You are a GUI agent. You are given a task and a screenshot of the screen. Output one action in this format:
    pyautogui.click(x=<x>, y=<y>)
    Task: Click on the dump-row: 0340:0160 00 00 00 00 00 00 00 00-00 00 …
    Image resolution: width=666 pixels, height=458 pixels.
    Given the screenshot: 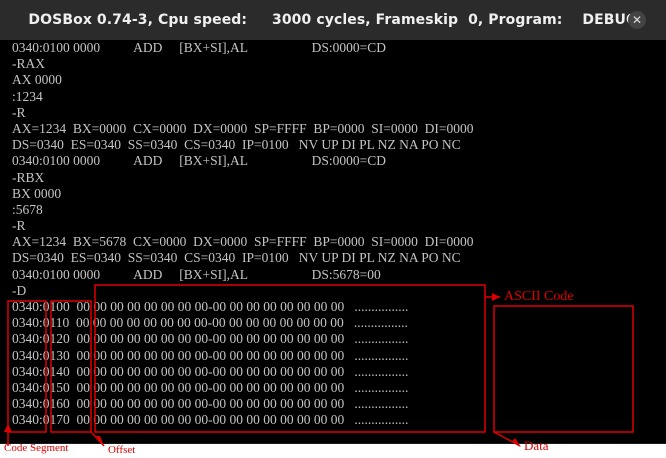 What is the action you would take?
    pyautogui.click(x=210, y=404)
    